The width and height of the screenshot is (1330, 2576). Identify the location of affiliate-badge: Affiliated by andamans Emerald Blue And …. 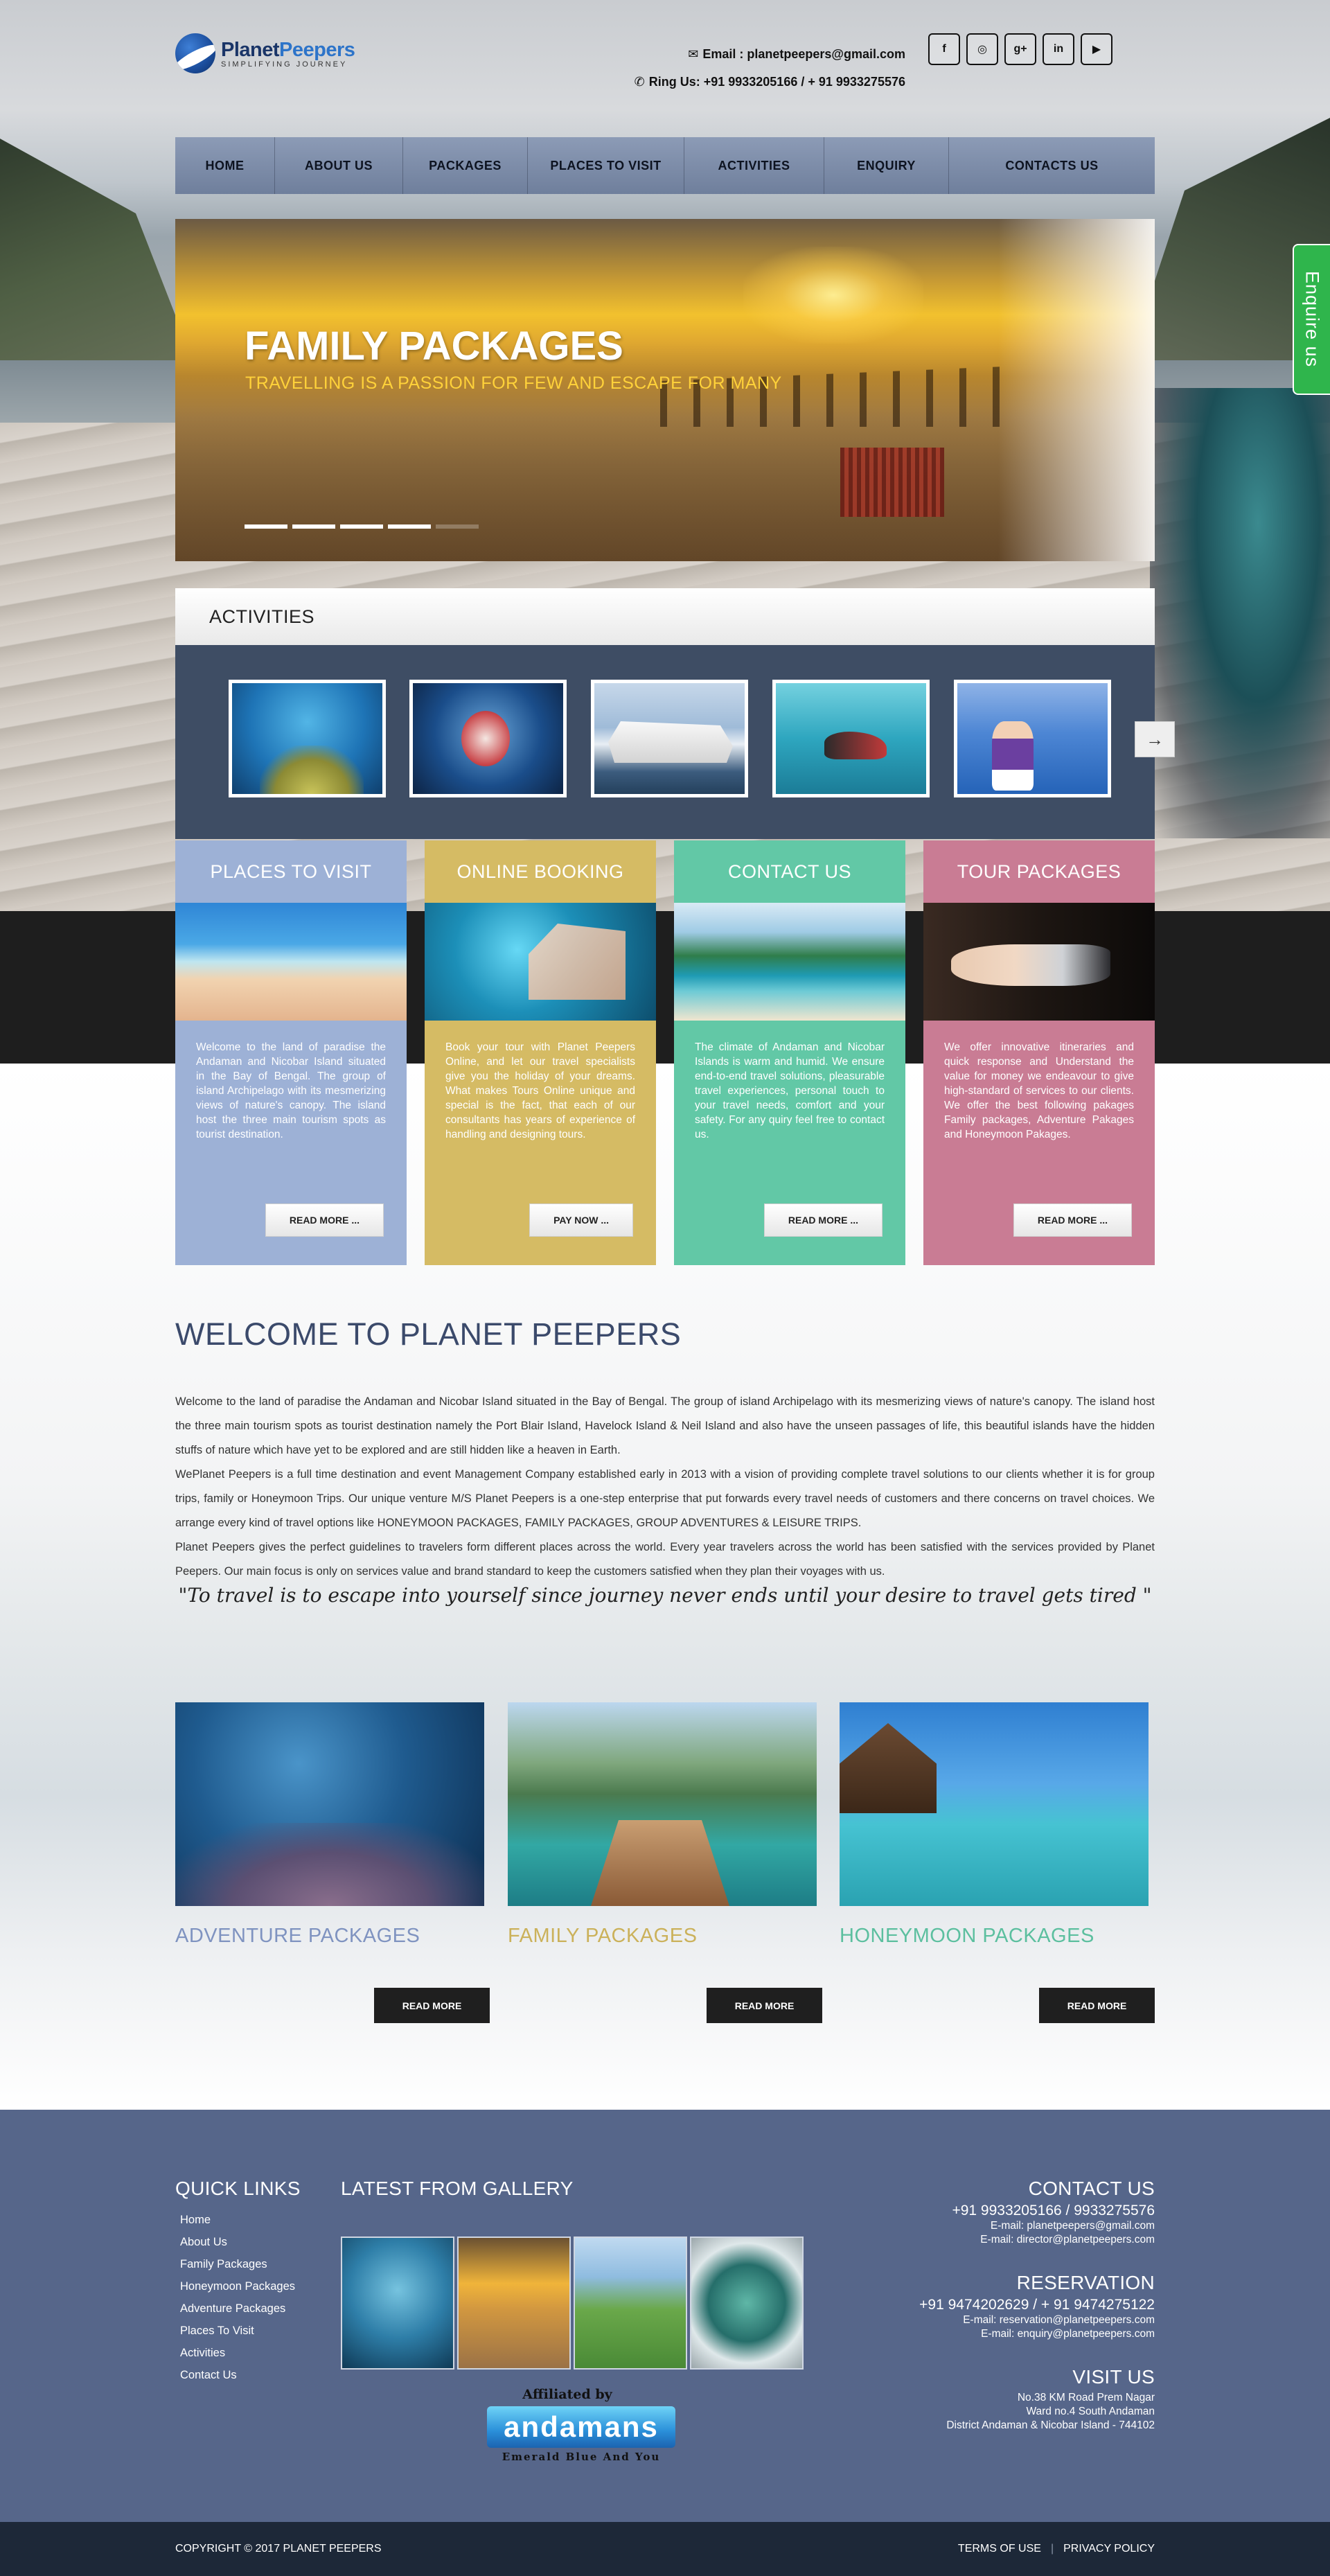
(581, 2430).